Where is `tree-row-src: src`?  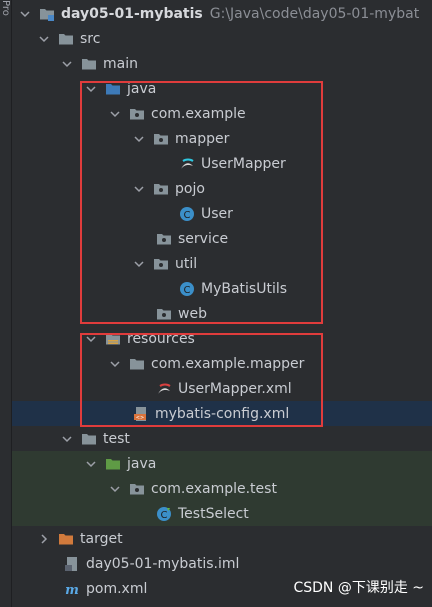
tree-row-src: src is located at coordinates (222, 38).